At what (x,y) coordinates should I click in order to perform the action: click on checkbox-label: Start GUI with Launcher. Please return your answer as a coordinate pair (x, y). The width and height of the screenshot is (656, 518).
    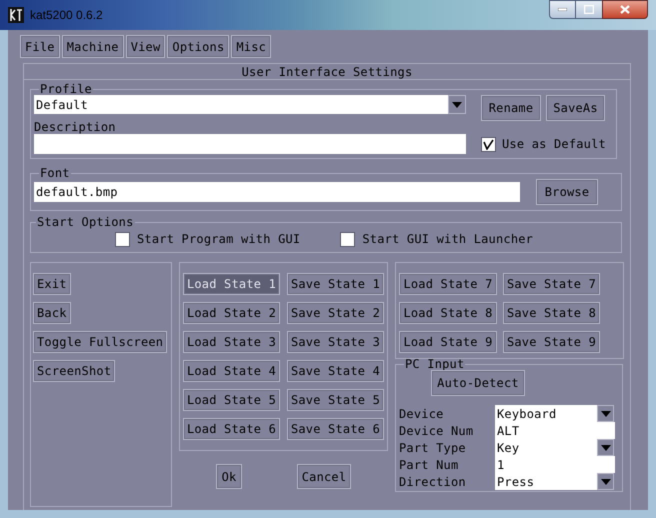
    Looking at the image, I should click on (448, 239).